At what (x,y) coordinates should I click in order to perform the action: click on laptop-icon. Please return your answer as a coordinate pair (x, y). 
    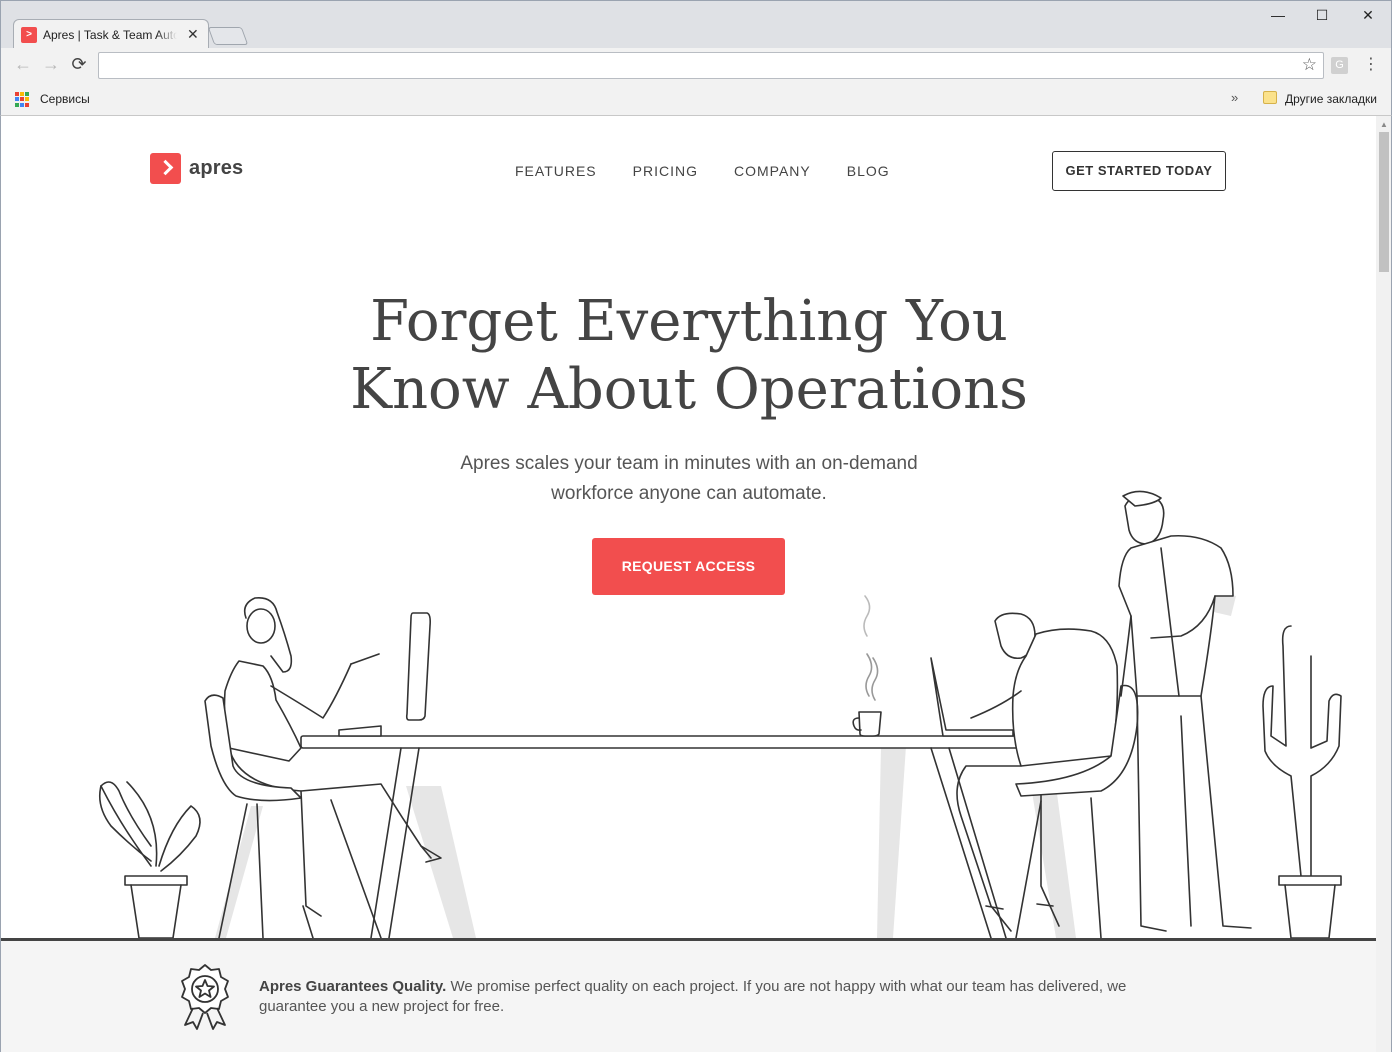
    Looking at the image, I should click on (972, 697).